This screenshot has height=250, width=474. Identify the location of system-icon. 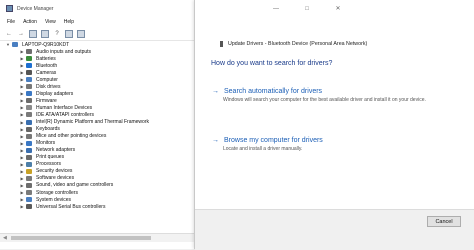
(29, 200).